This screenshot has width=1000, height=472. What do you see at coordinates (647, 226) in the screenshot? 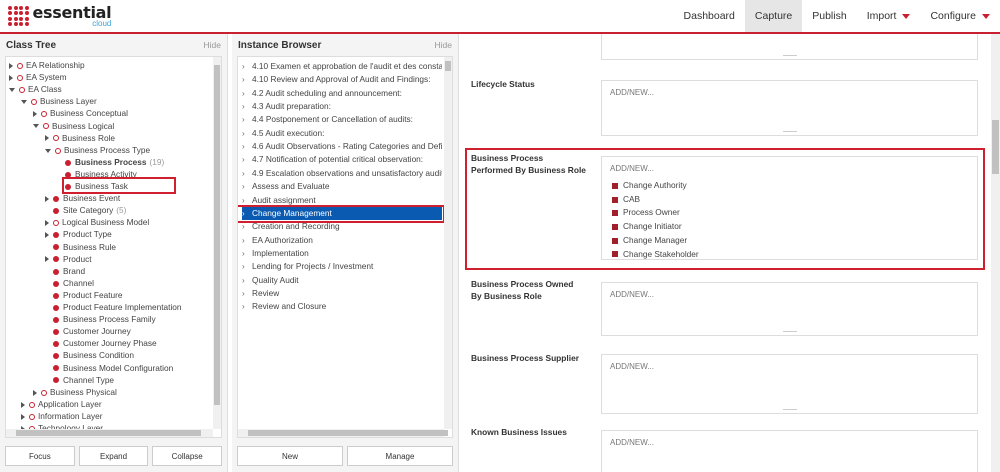
I see `role-tag: Change Initiator` at bounding box center [647, 226].